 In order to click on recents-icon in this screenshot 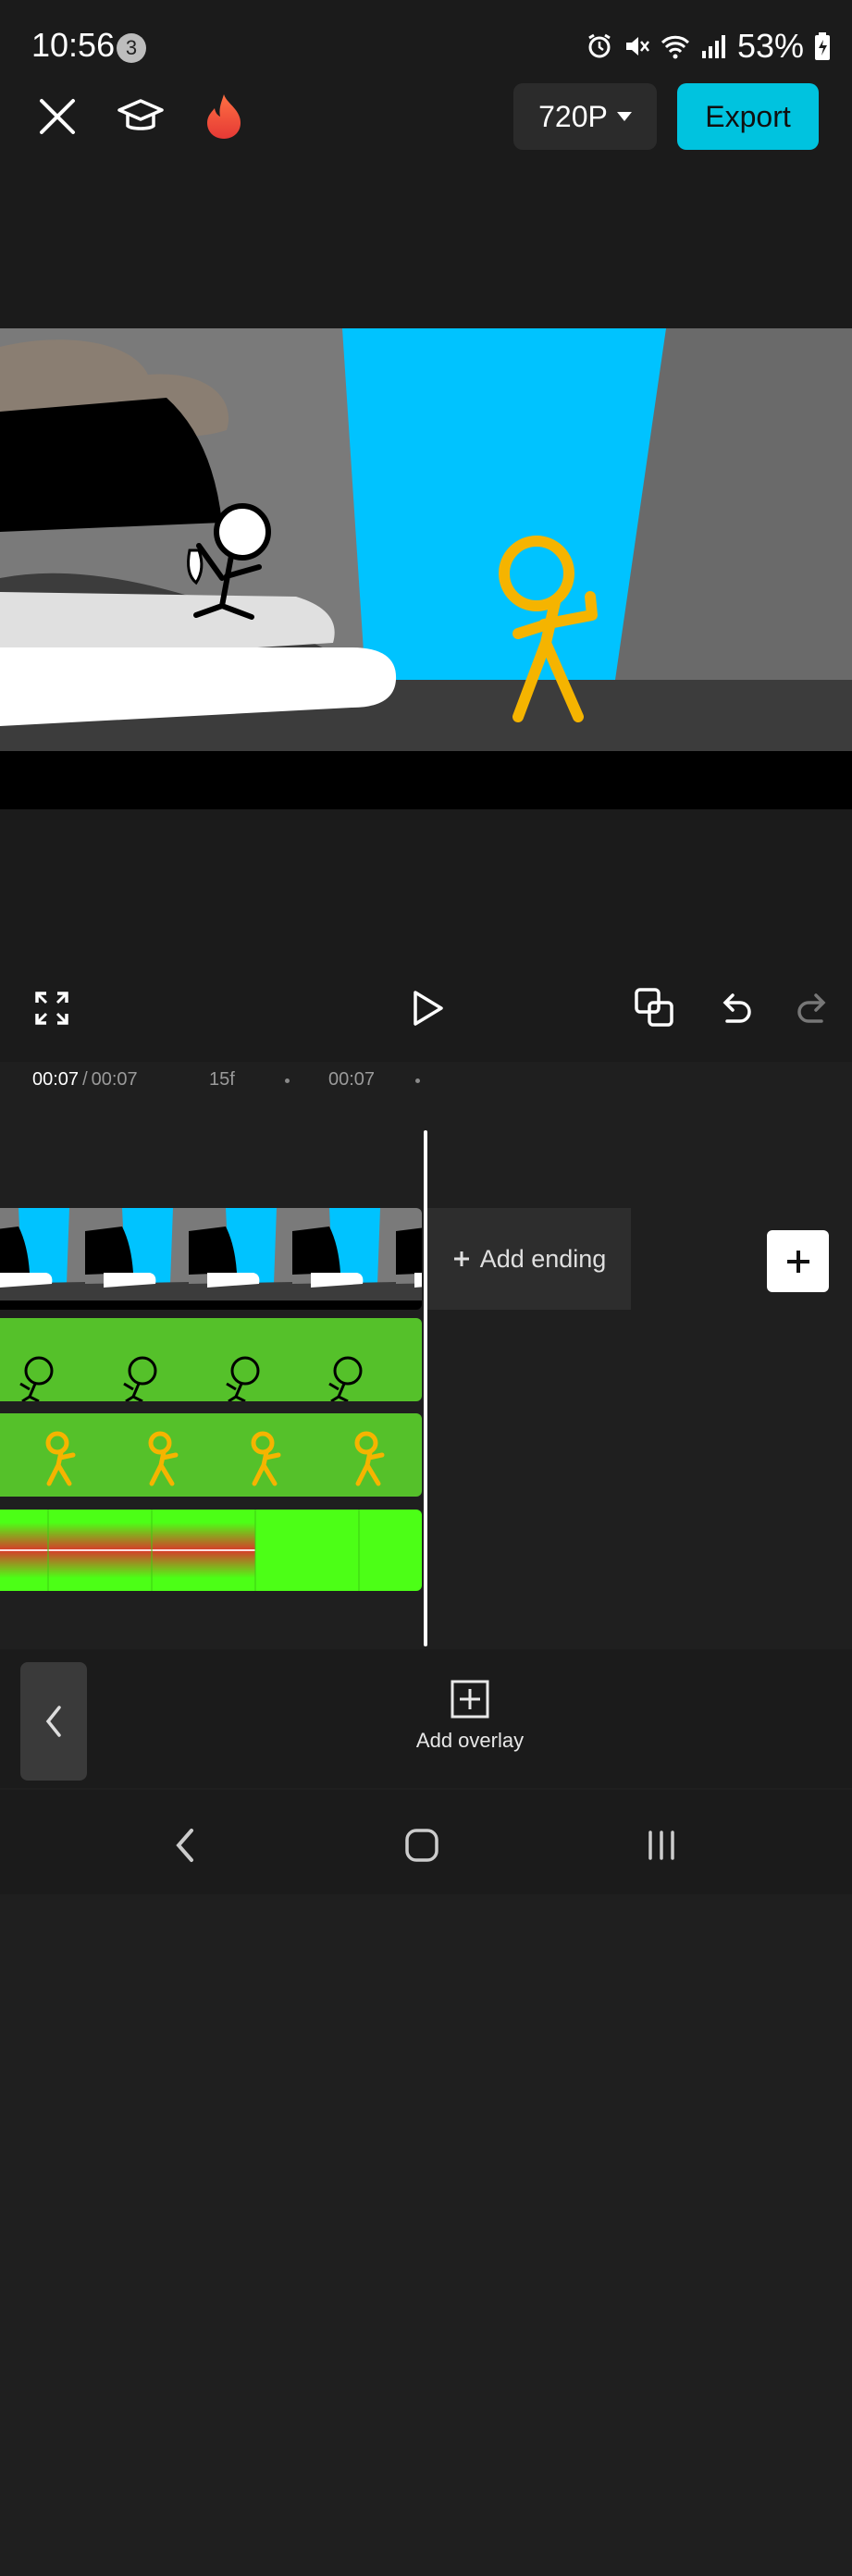, I will do `click(661, 1845)`.